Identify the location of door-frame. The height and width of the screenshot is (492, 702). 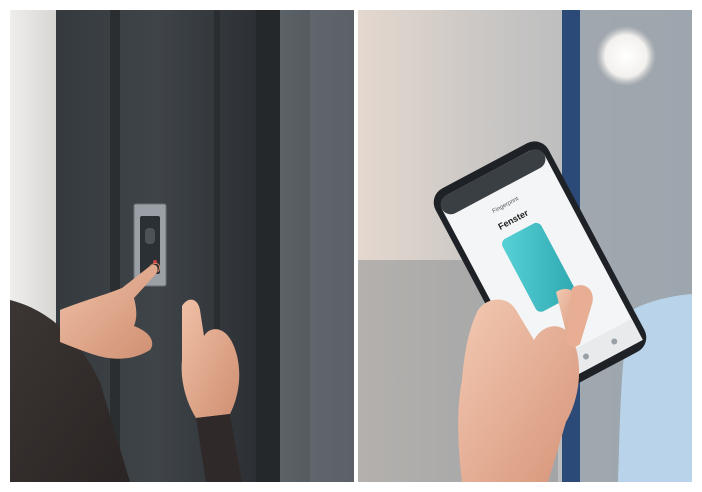
(268, 246).